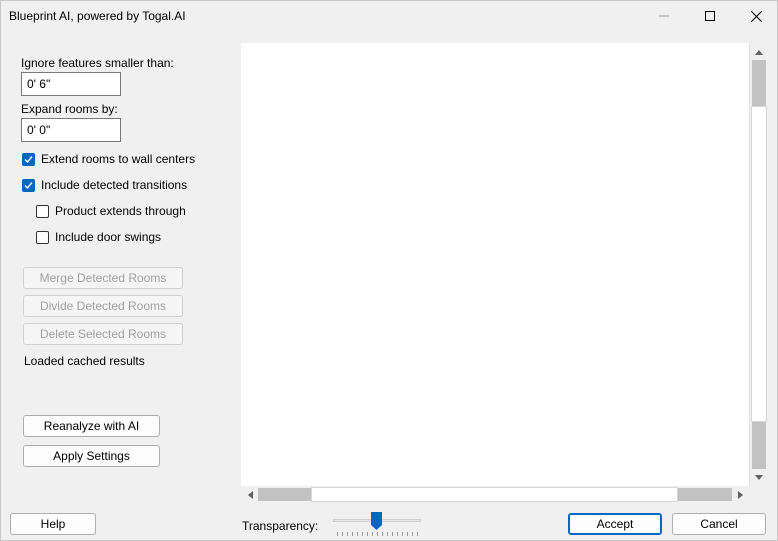 This screenshot has height=541, width=778. What do you see at coordinates (71, 84) in the screenshot?
I see `ignore-features-input` at bounding box center [71, 84].